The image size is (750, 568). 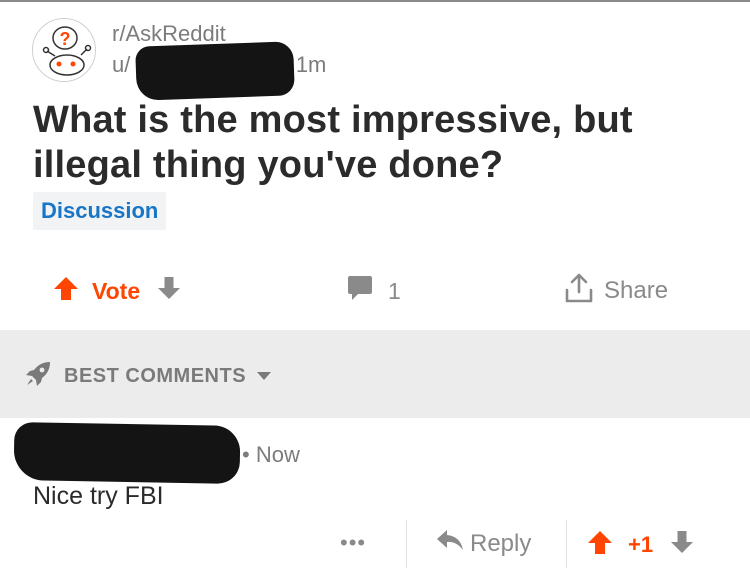 I want to click on more-options-icon: •••, so click(x=353, y=543).